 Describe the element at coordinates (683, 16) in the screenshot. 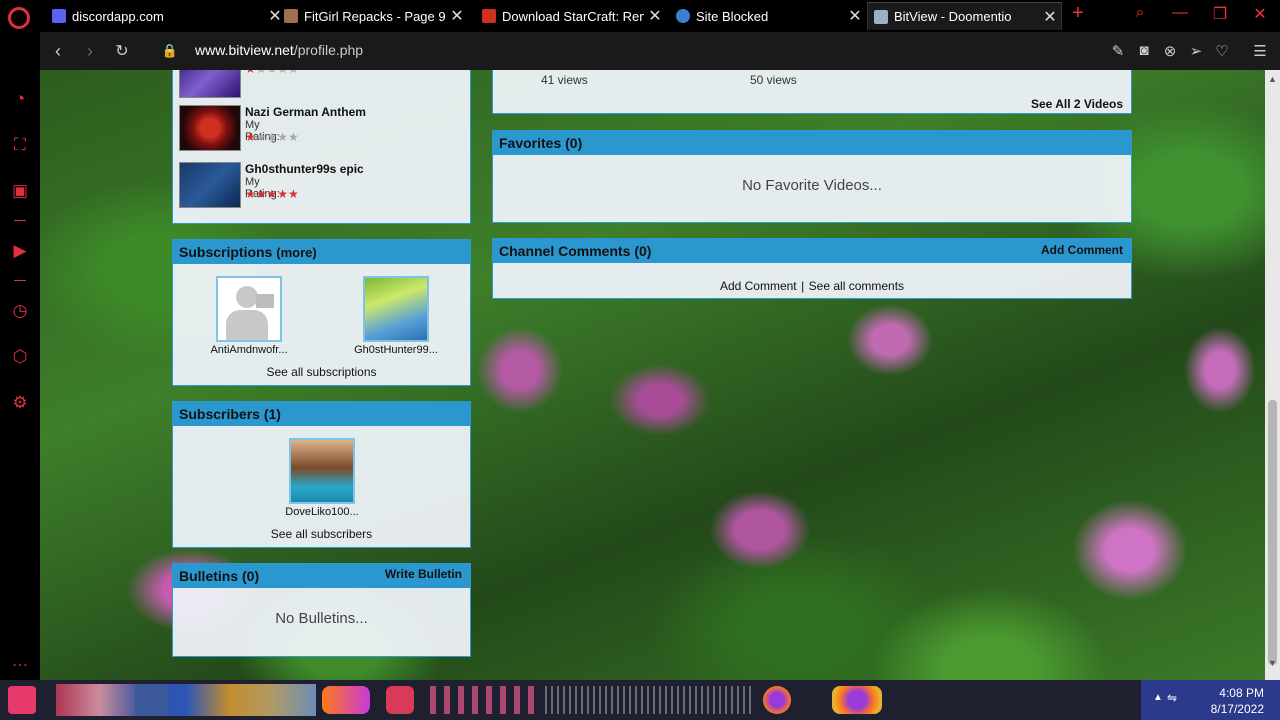

I see `shield-favicon-icon` at that location.